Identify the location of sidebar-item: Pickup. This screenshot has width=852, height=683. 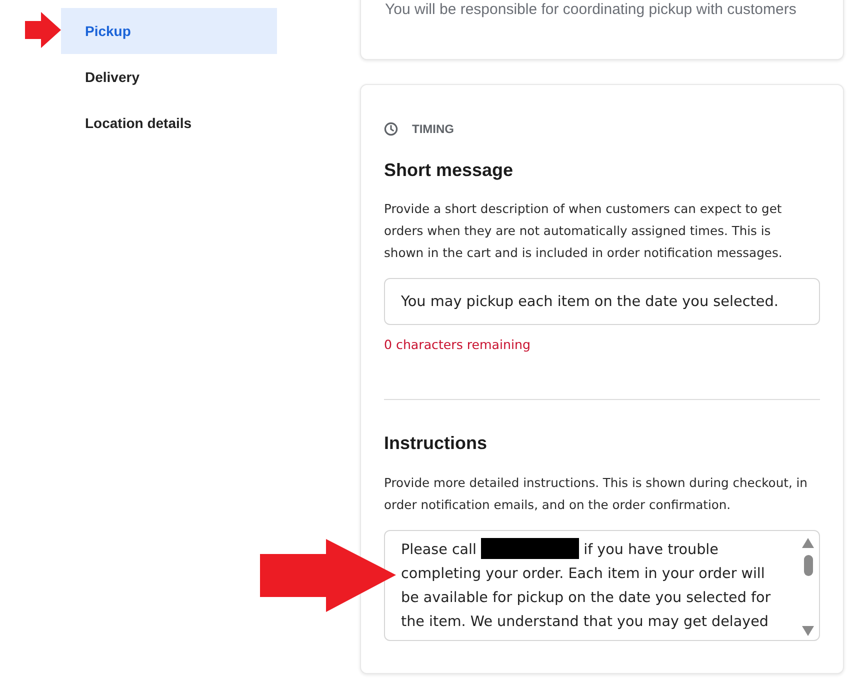
(169, 31).